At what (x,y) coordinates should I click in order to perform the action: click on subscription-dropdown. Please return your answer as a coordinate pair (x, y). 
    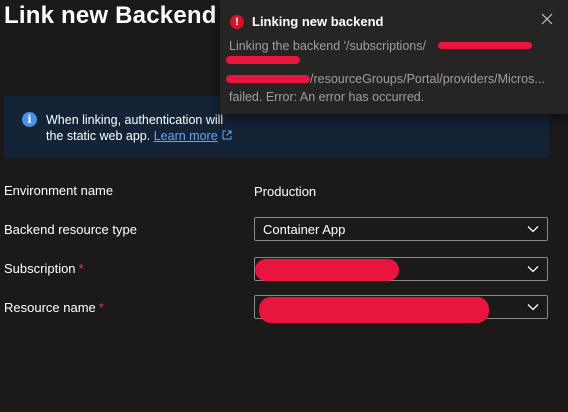
    Looking at the image, I should click on (401, 269).